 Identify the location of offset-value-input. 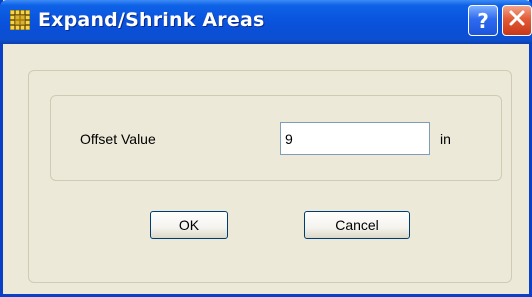
(355, 138).